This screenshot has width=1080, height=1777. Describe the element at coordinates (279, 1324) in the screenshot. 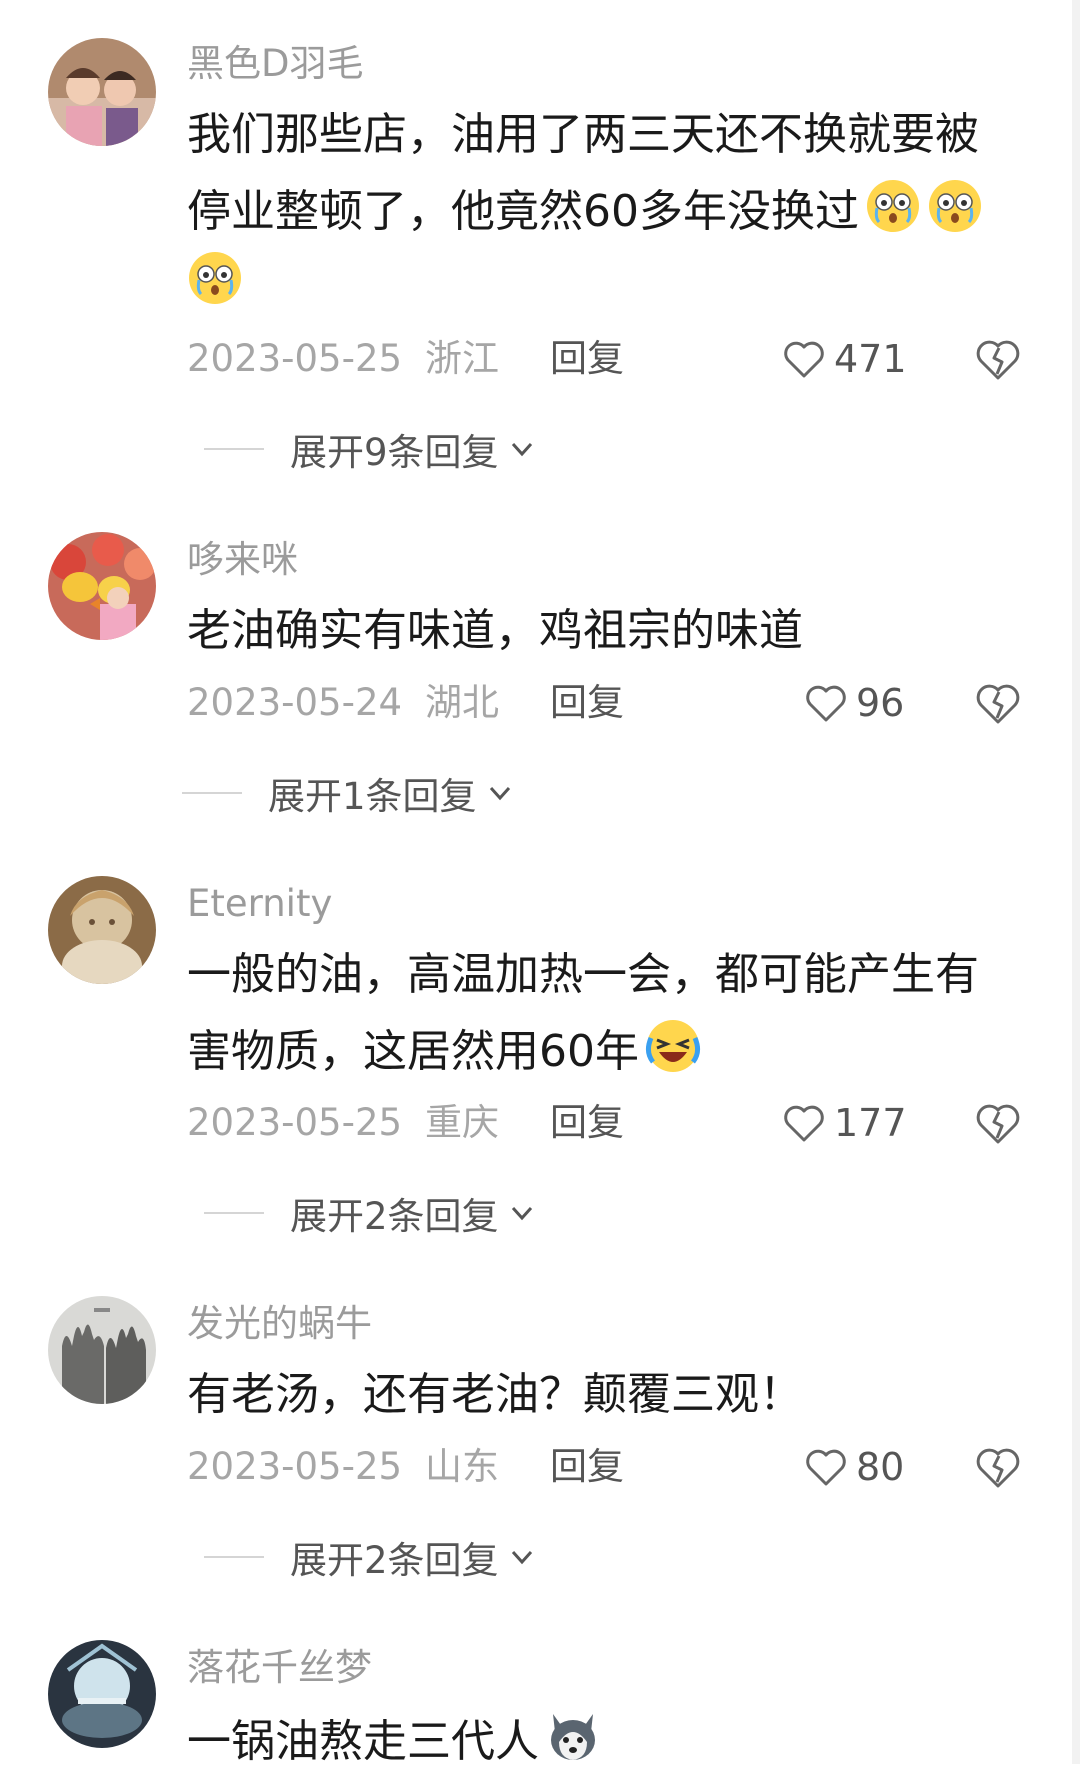

I see `username: 发光的蜗牛` at that location.